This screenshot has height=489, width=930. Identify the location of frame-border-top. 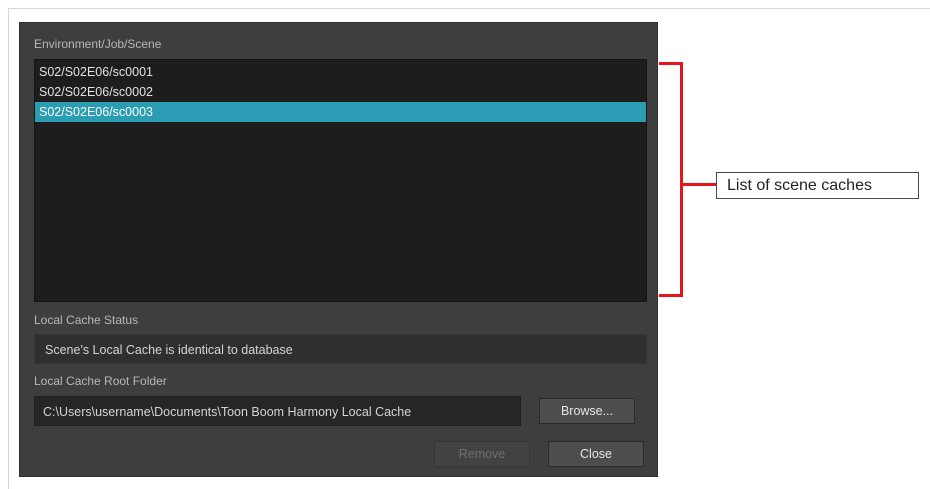
(469, 8).